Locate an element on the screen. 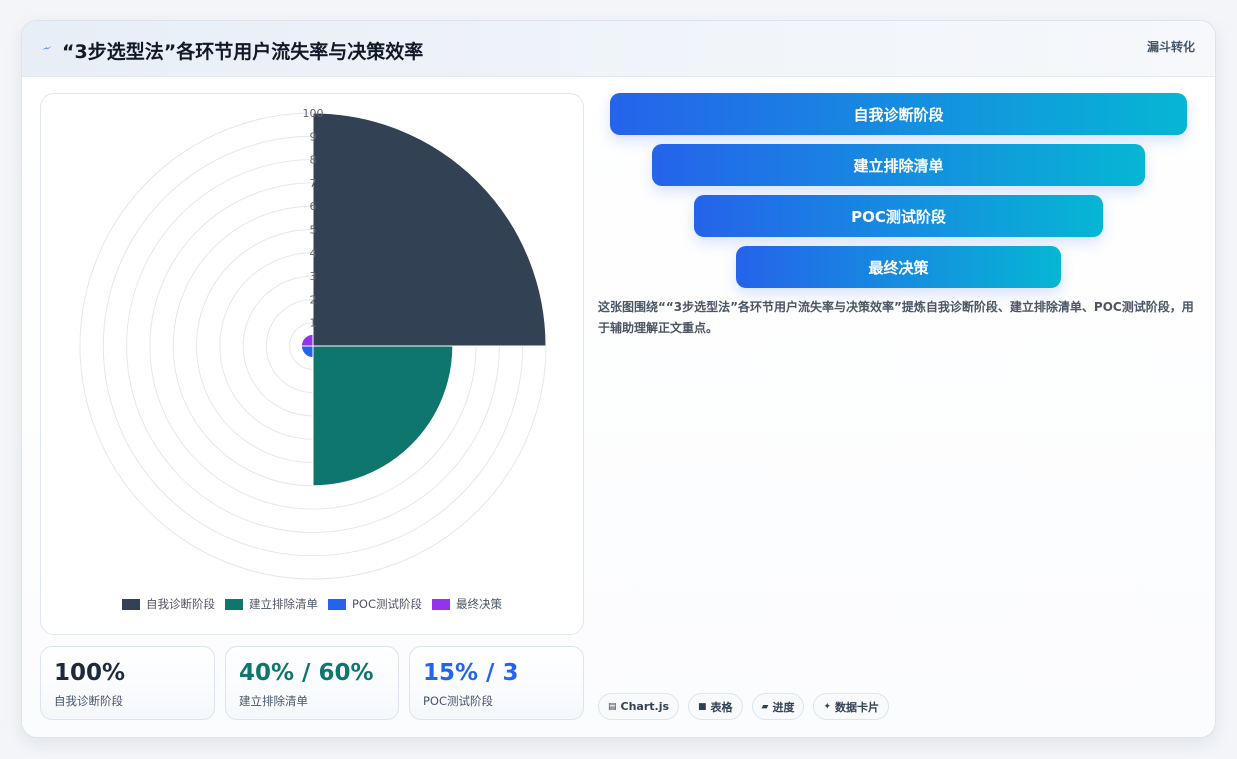  feature-tags: ▤ Chart.js ■ 表格 ▰ 进度 ✦ 数据卡片 is located at coordinates (744, 706).